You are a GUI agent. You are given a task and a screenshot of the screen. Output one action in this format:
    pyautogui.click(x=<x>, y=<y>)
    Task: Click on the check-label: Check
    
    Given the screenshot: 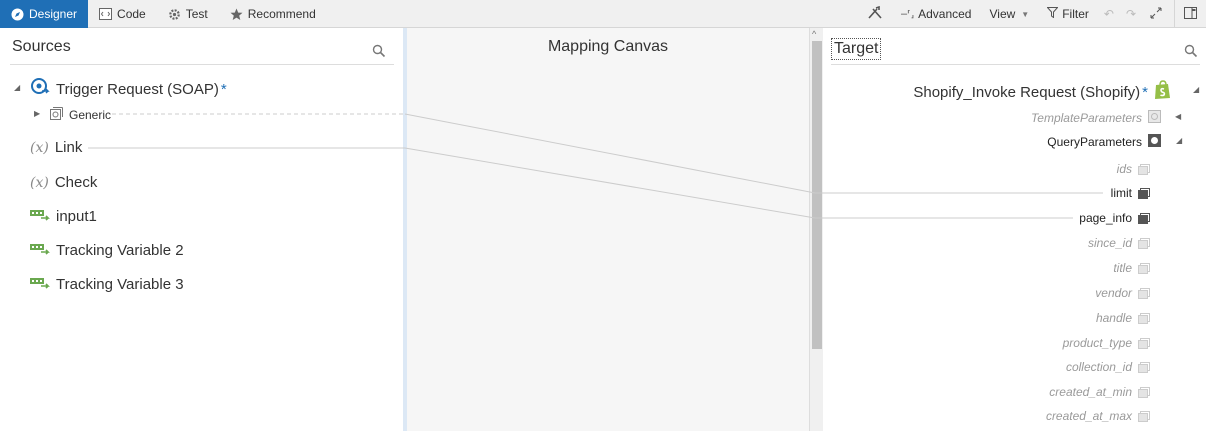 What is the action you would take?
    pyautogui.click(x=76, y=182)
    